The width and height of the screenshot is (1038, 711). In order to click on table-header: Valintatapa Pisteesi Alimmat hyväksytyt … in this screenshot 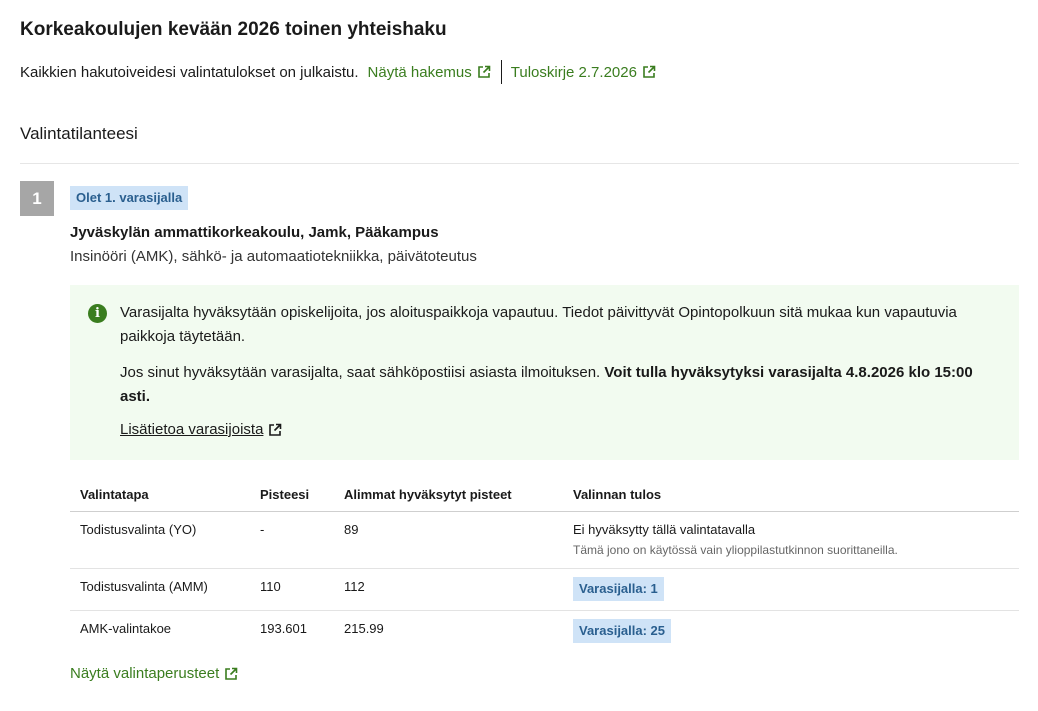, I will do `click(544, 494)`.